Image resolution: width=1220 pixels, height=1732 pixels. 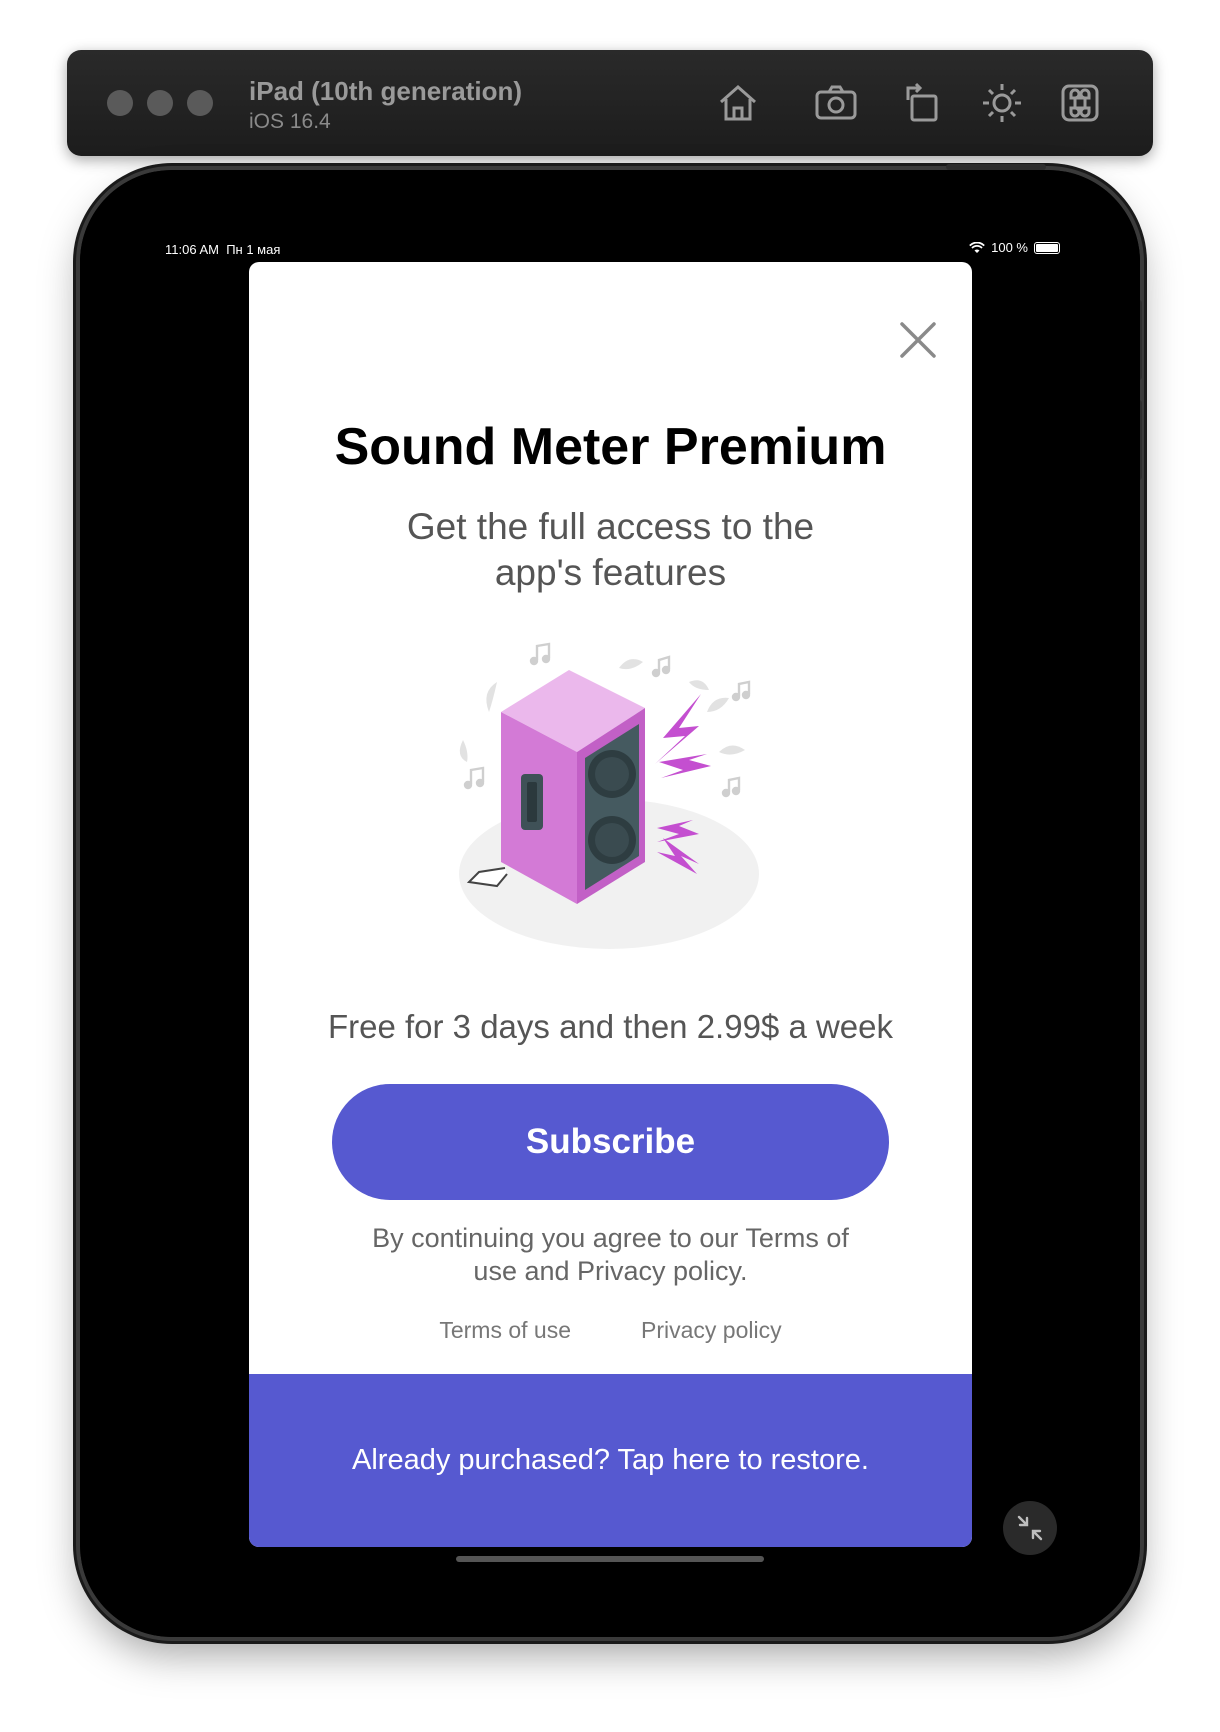 I want to click on legal-links: Terms of use Privacy policy, so click(x=610, y=1330).